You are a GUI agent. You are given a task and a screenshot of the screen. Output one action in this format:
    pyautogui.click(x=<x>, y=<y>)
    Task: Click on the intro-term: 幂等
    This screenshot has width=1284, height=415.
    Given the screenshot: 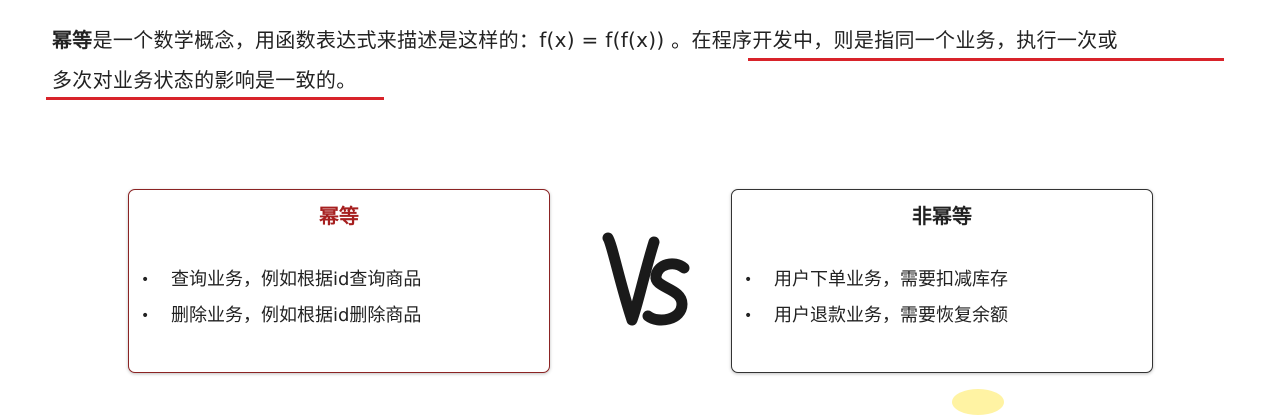 What is the action you would take?
    pyautogui.click(x=72, y=40)
    